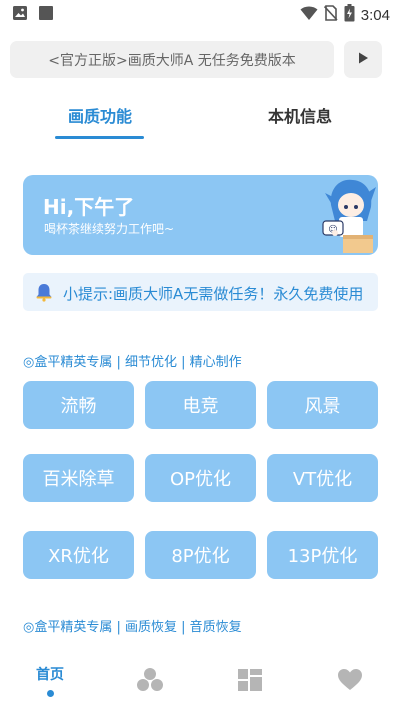 The image size is (400, 711). Describe the element at coordinates (375, 15) in the screenshot. I see `status-time: 3:04` at that location.